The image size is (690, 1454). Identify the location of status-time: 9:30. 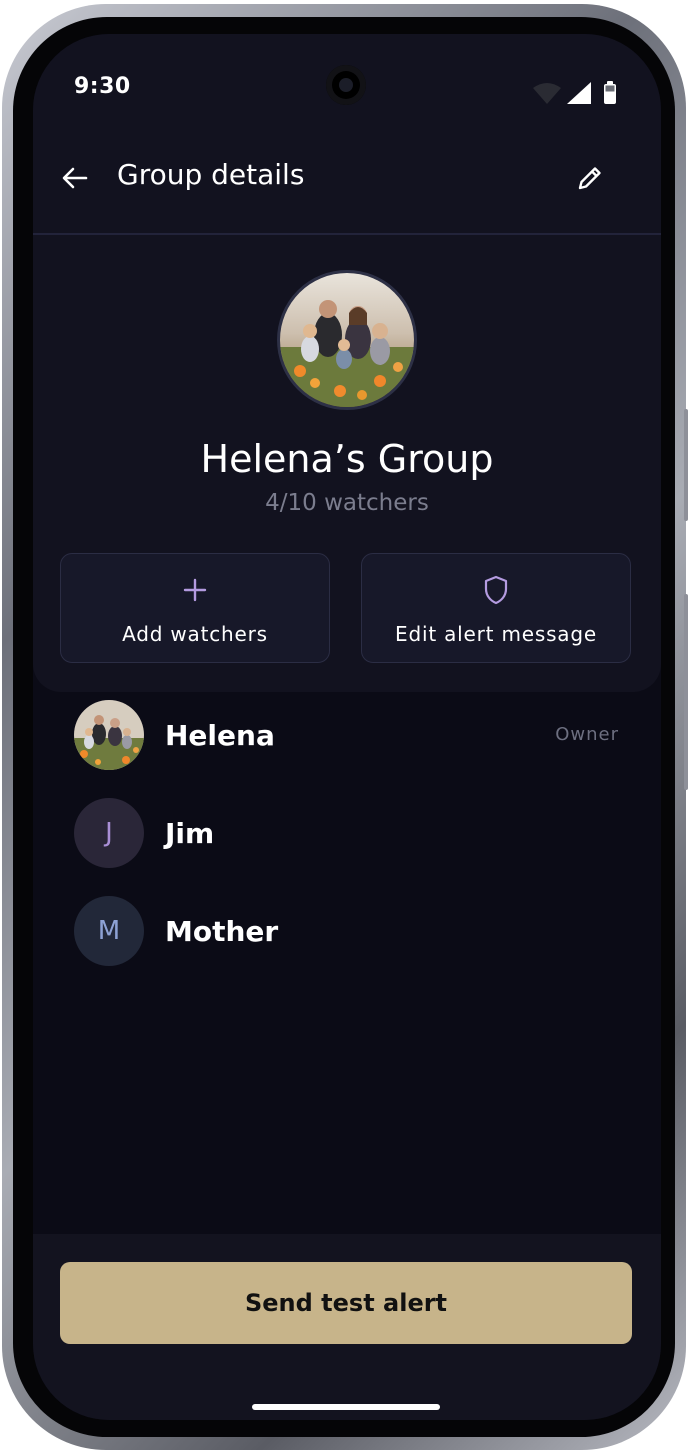
(102, 86).